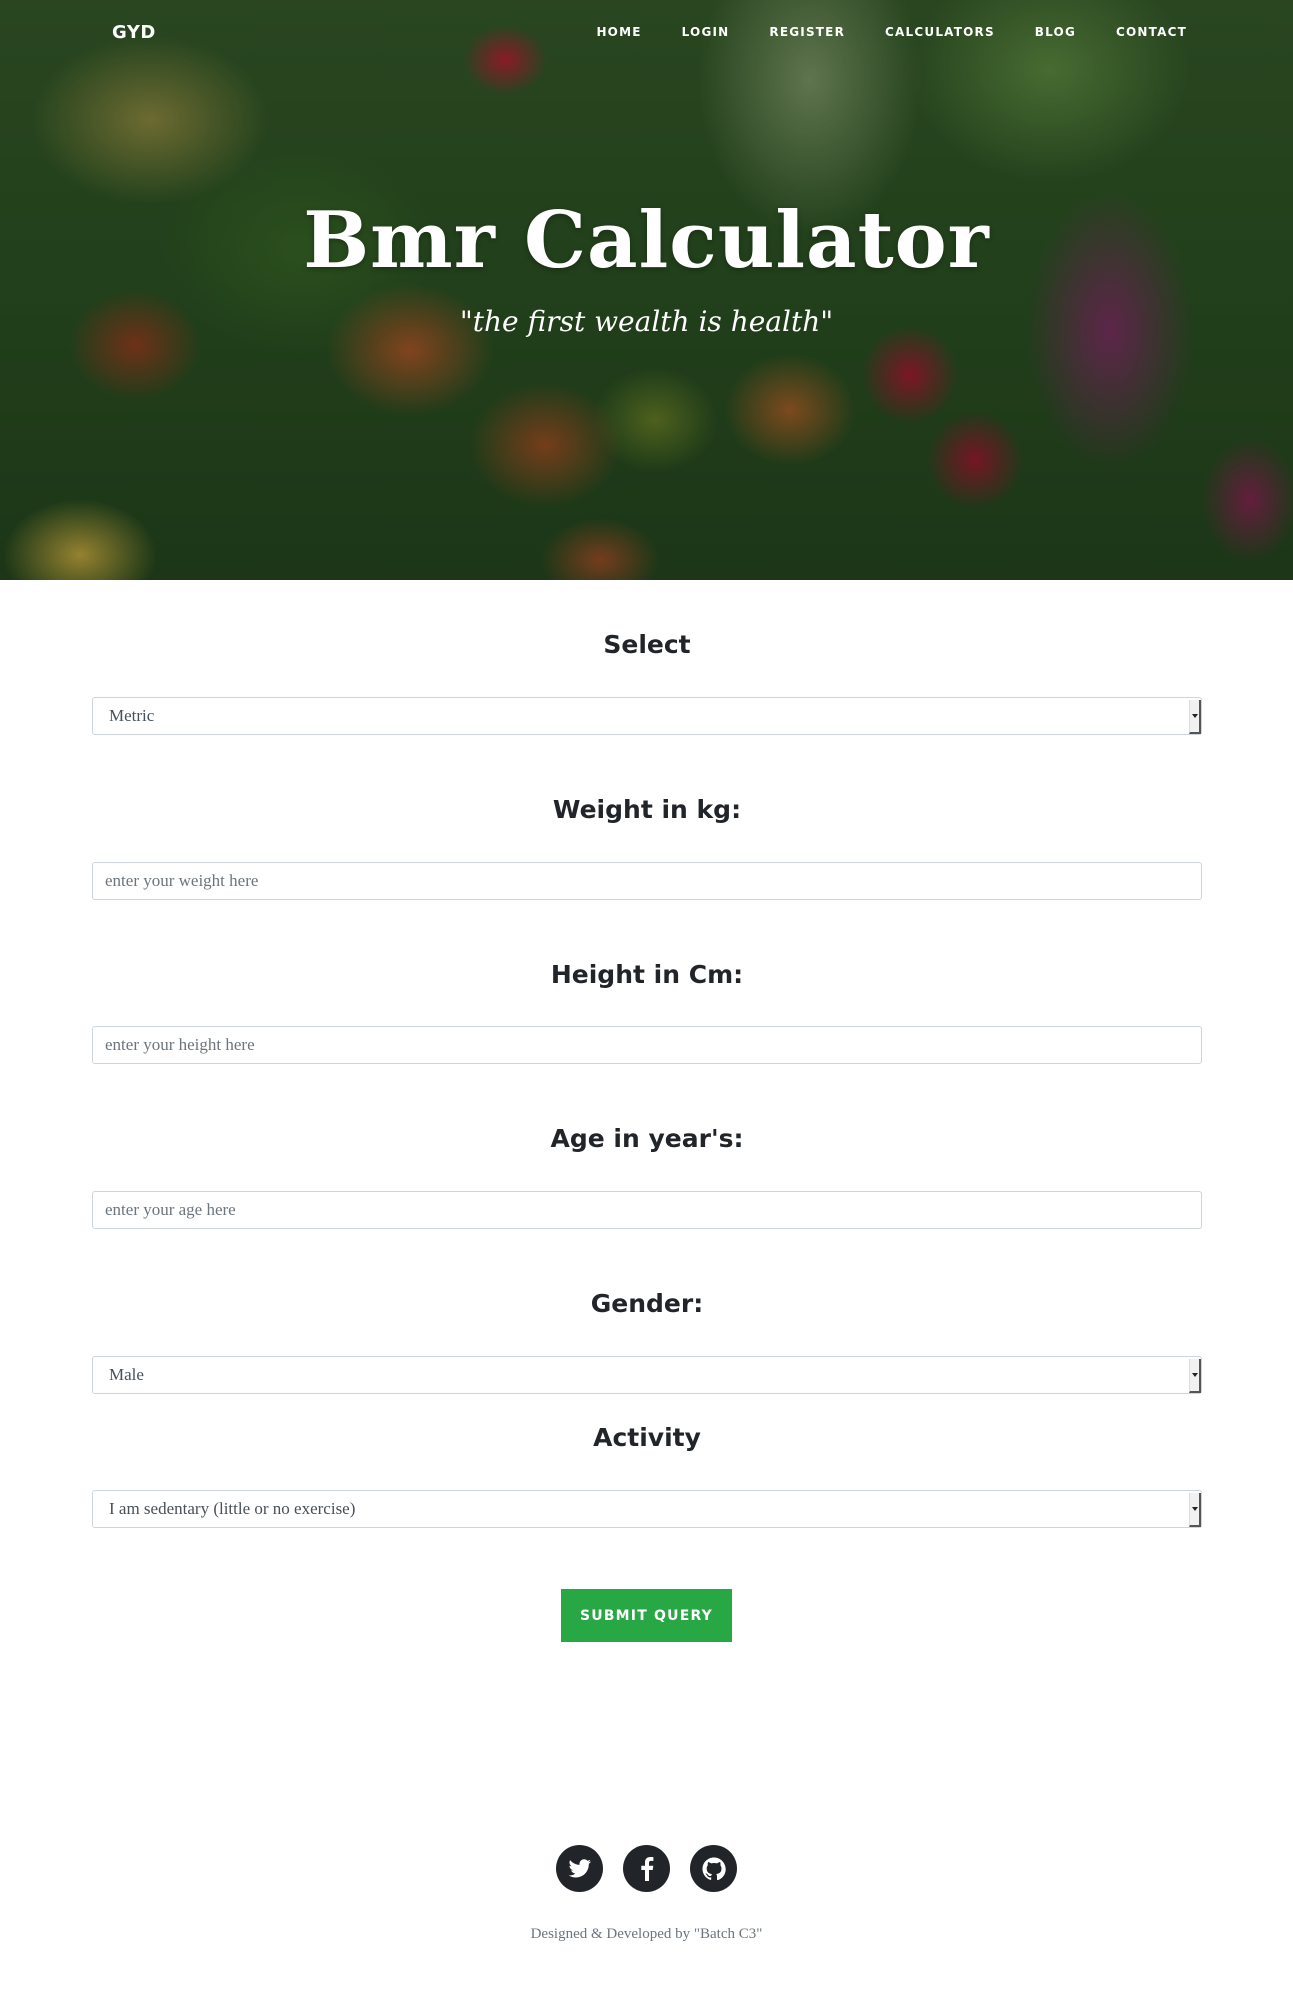 The width and height of the screenshot is (1293, 2011). What do you see at coordinates (647, 1138) in the screenshot?
I see `age-label: Age in year's:` at bounding box center [647, 1138].